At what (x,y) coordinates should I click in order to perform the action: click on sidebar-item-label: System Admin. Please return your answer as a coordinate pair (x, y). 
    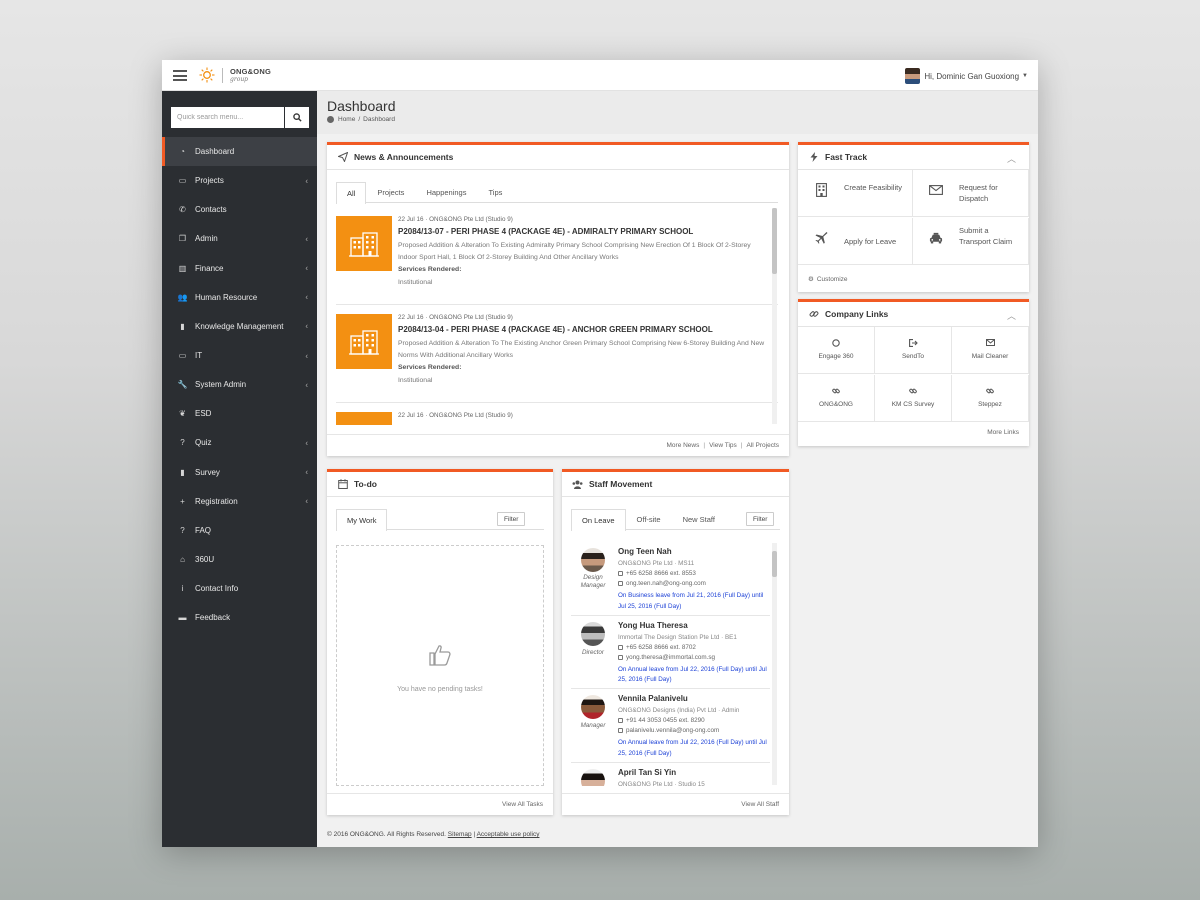
    Looking at the image, I should click on (221, 385).